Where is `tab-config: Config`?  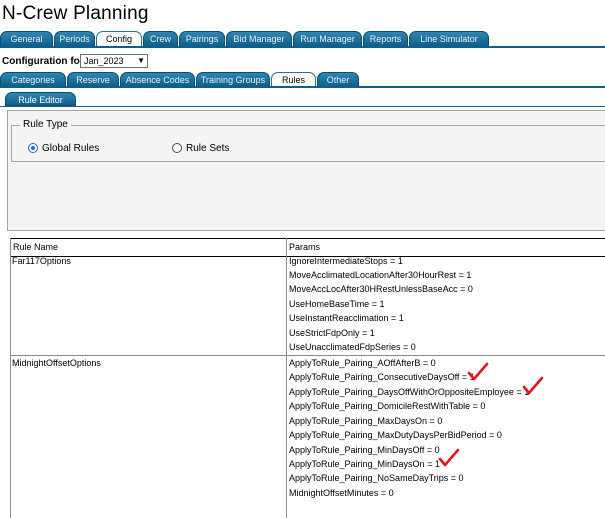 tab-config: Config is located at coordinates (119, 38).